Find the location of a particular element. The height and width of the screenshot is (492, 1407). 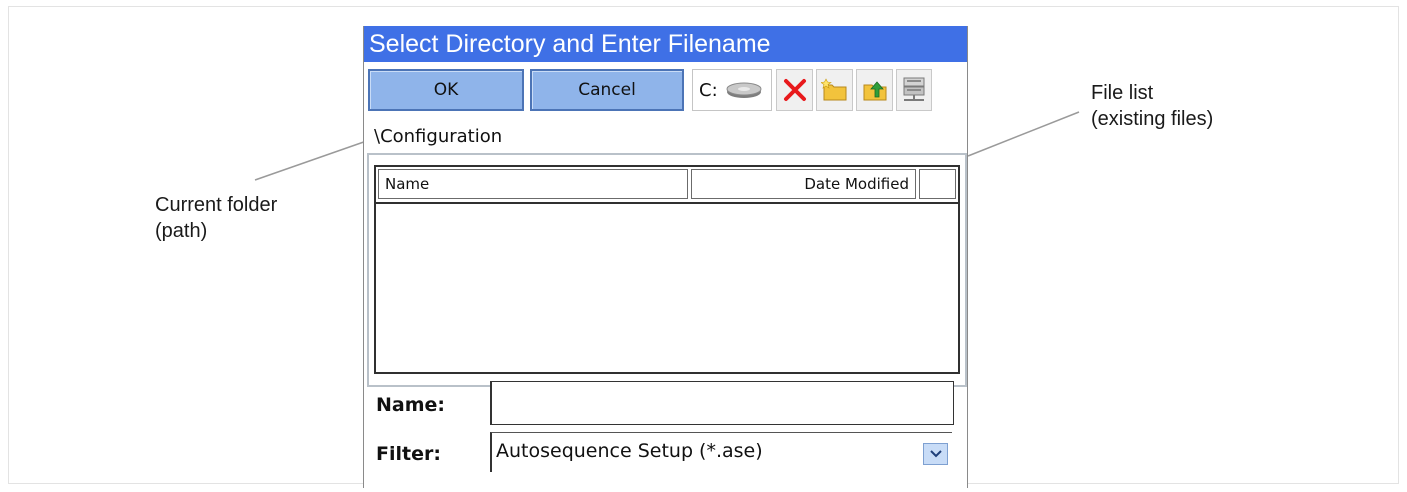

annotation-current-folder-line2: (path) is located at coordinates (181, 231).